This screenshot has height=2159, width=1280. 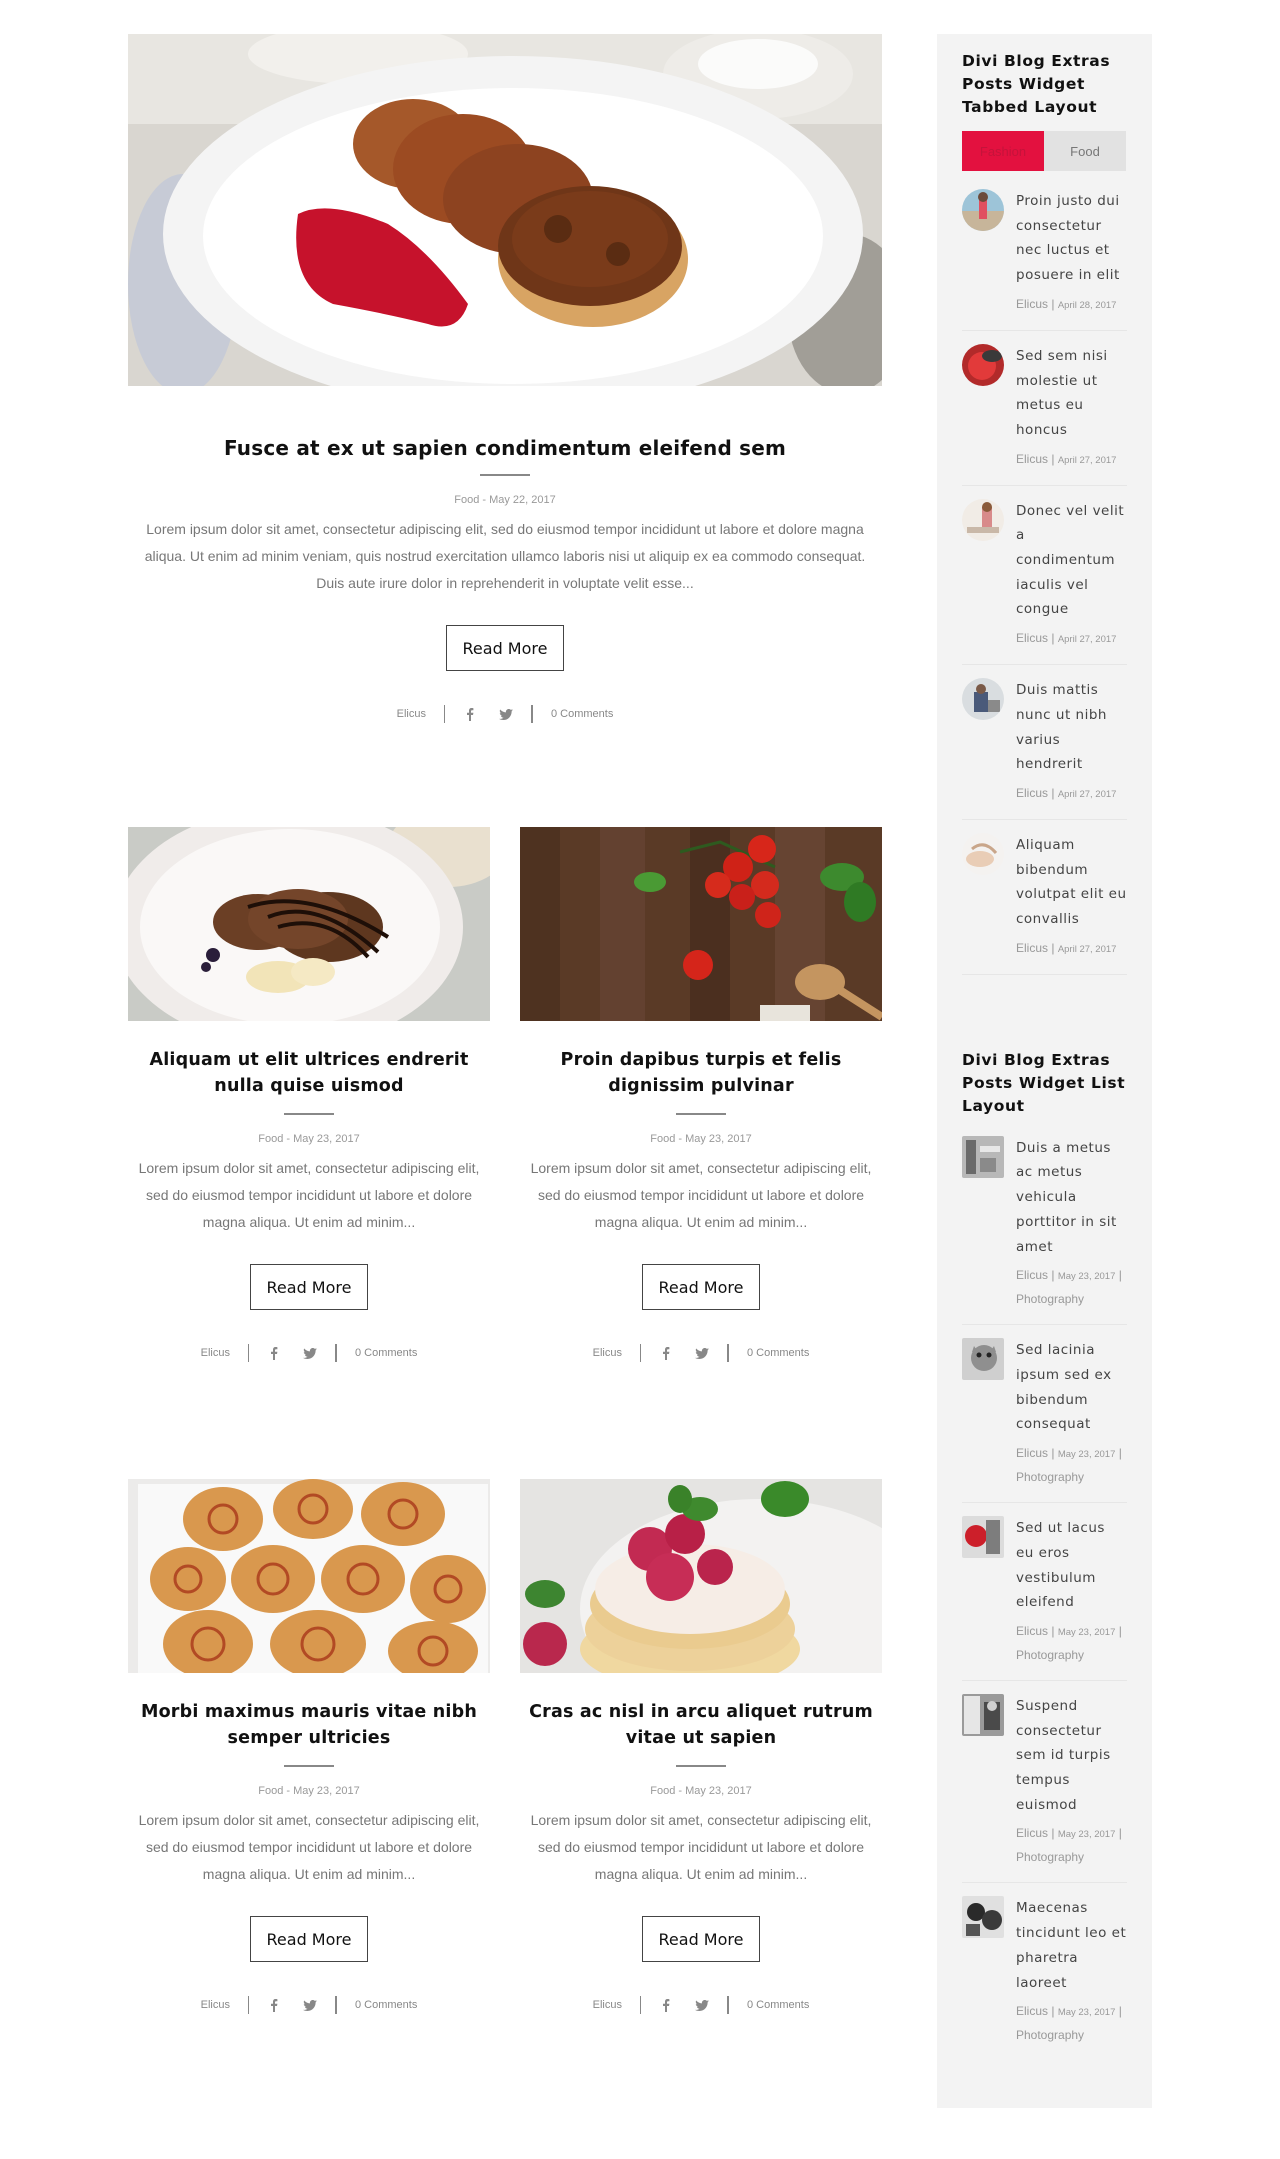 I want to click on post-footer: Elicus 0 Comments, so click(x=505, y=714).